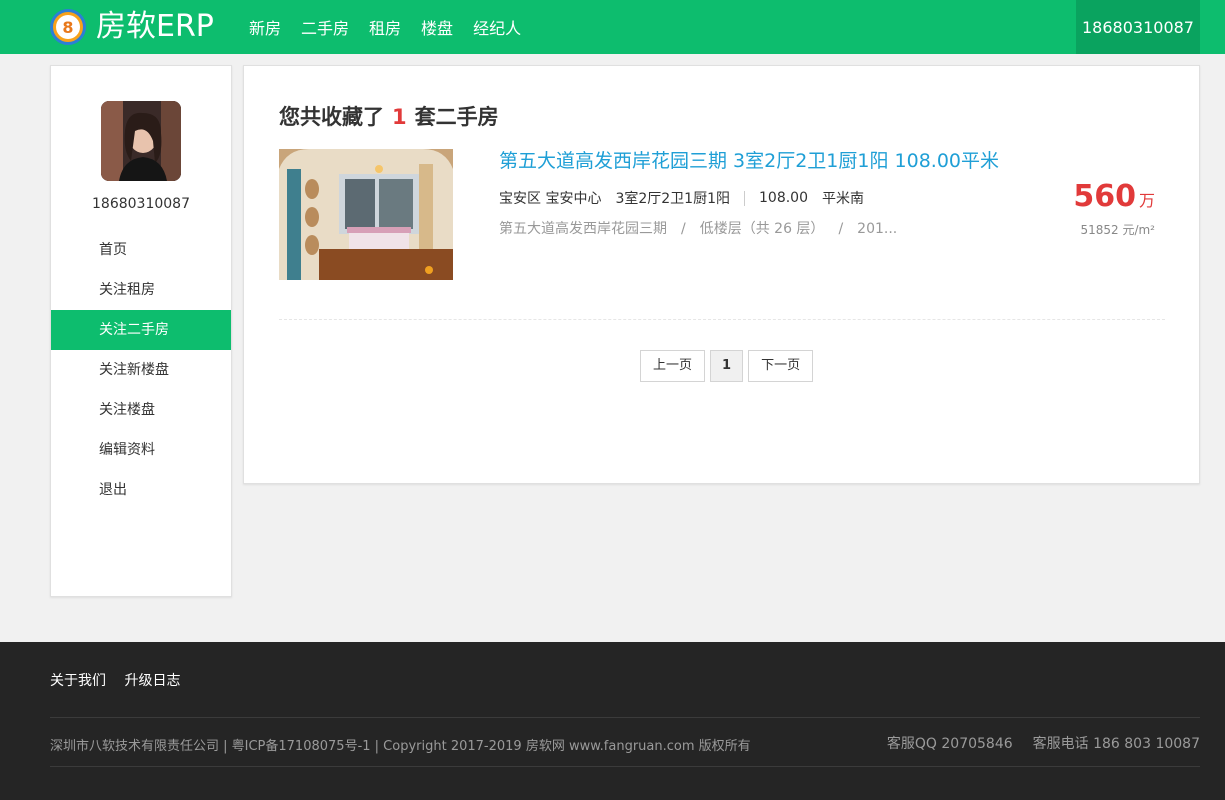  I want to click on pagination: 上一页 1 下一页, so click(729, 366).